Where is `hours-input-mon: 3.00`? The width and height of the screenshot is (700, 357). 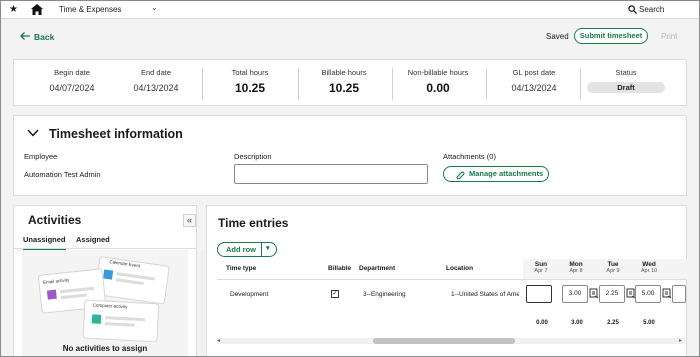 hours-input-mon: 3.00 is located at coordinates (575, 294).